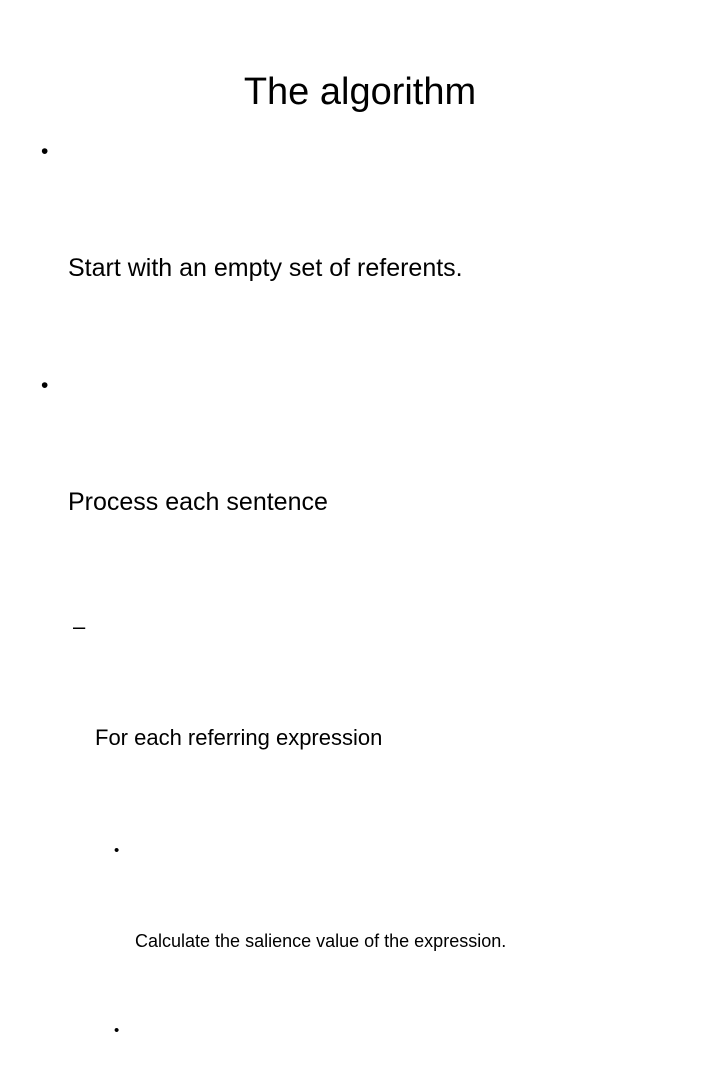 This screenshot has height=1080, width=720. Describe the element at coordinates (198, 502) in the screenshot. I see `outline-item-text: Process each sentence` at that location.